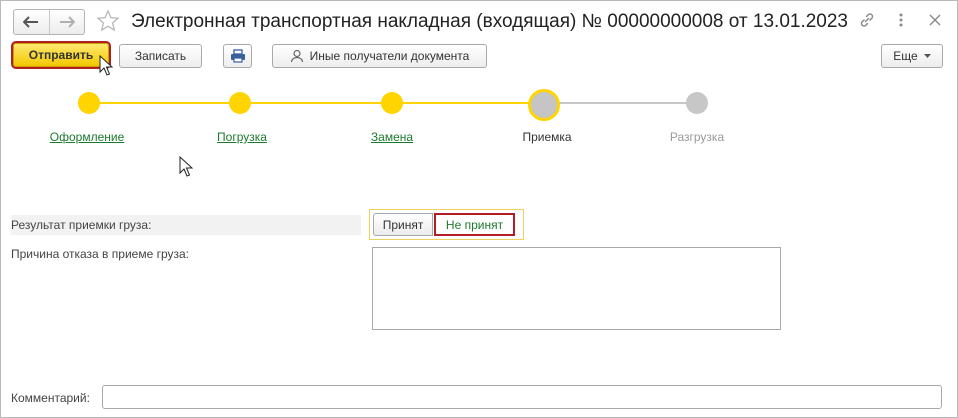  Describe the element at coordinates (315, 103) in the screenshot. I see `progress-track-completed` at that location.